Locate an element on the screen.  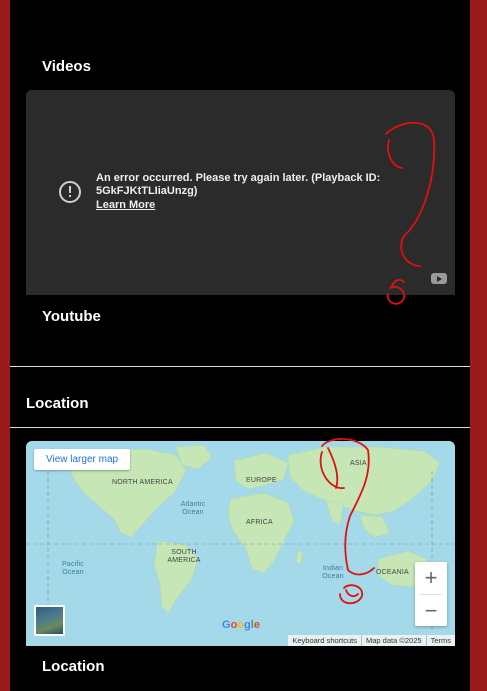
map-attribution: Keyboard shortcuts Map data ©2025 Terms is located at coordinates (371, 640).